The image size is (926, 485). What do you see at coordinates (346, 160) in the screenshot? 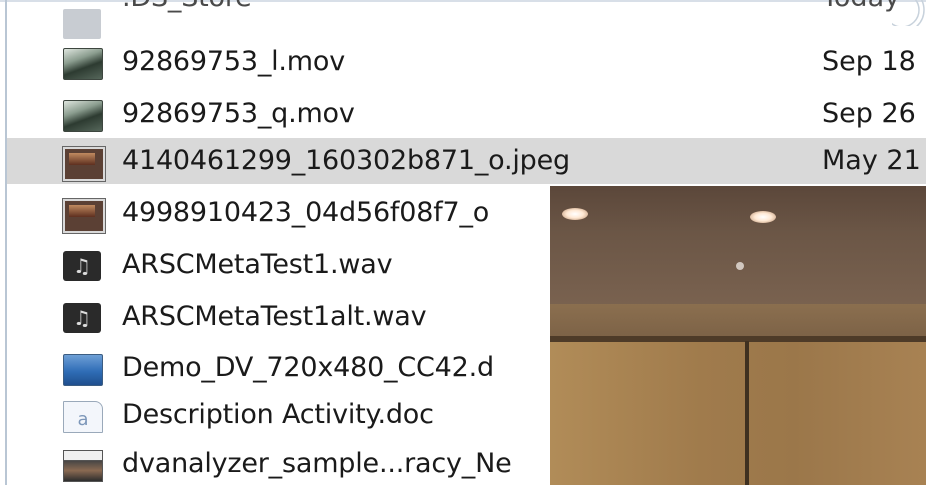
I see `file-name: 4140461299_160302b871_o.jpeg` at bounding box center [346, 160].